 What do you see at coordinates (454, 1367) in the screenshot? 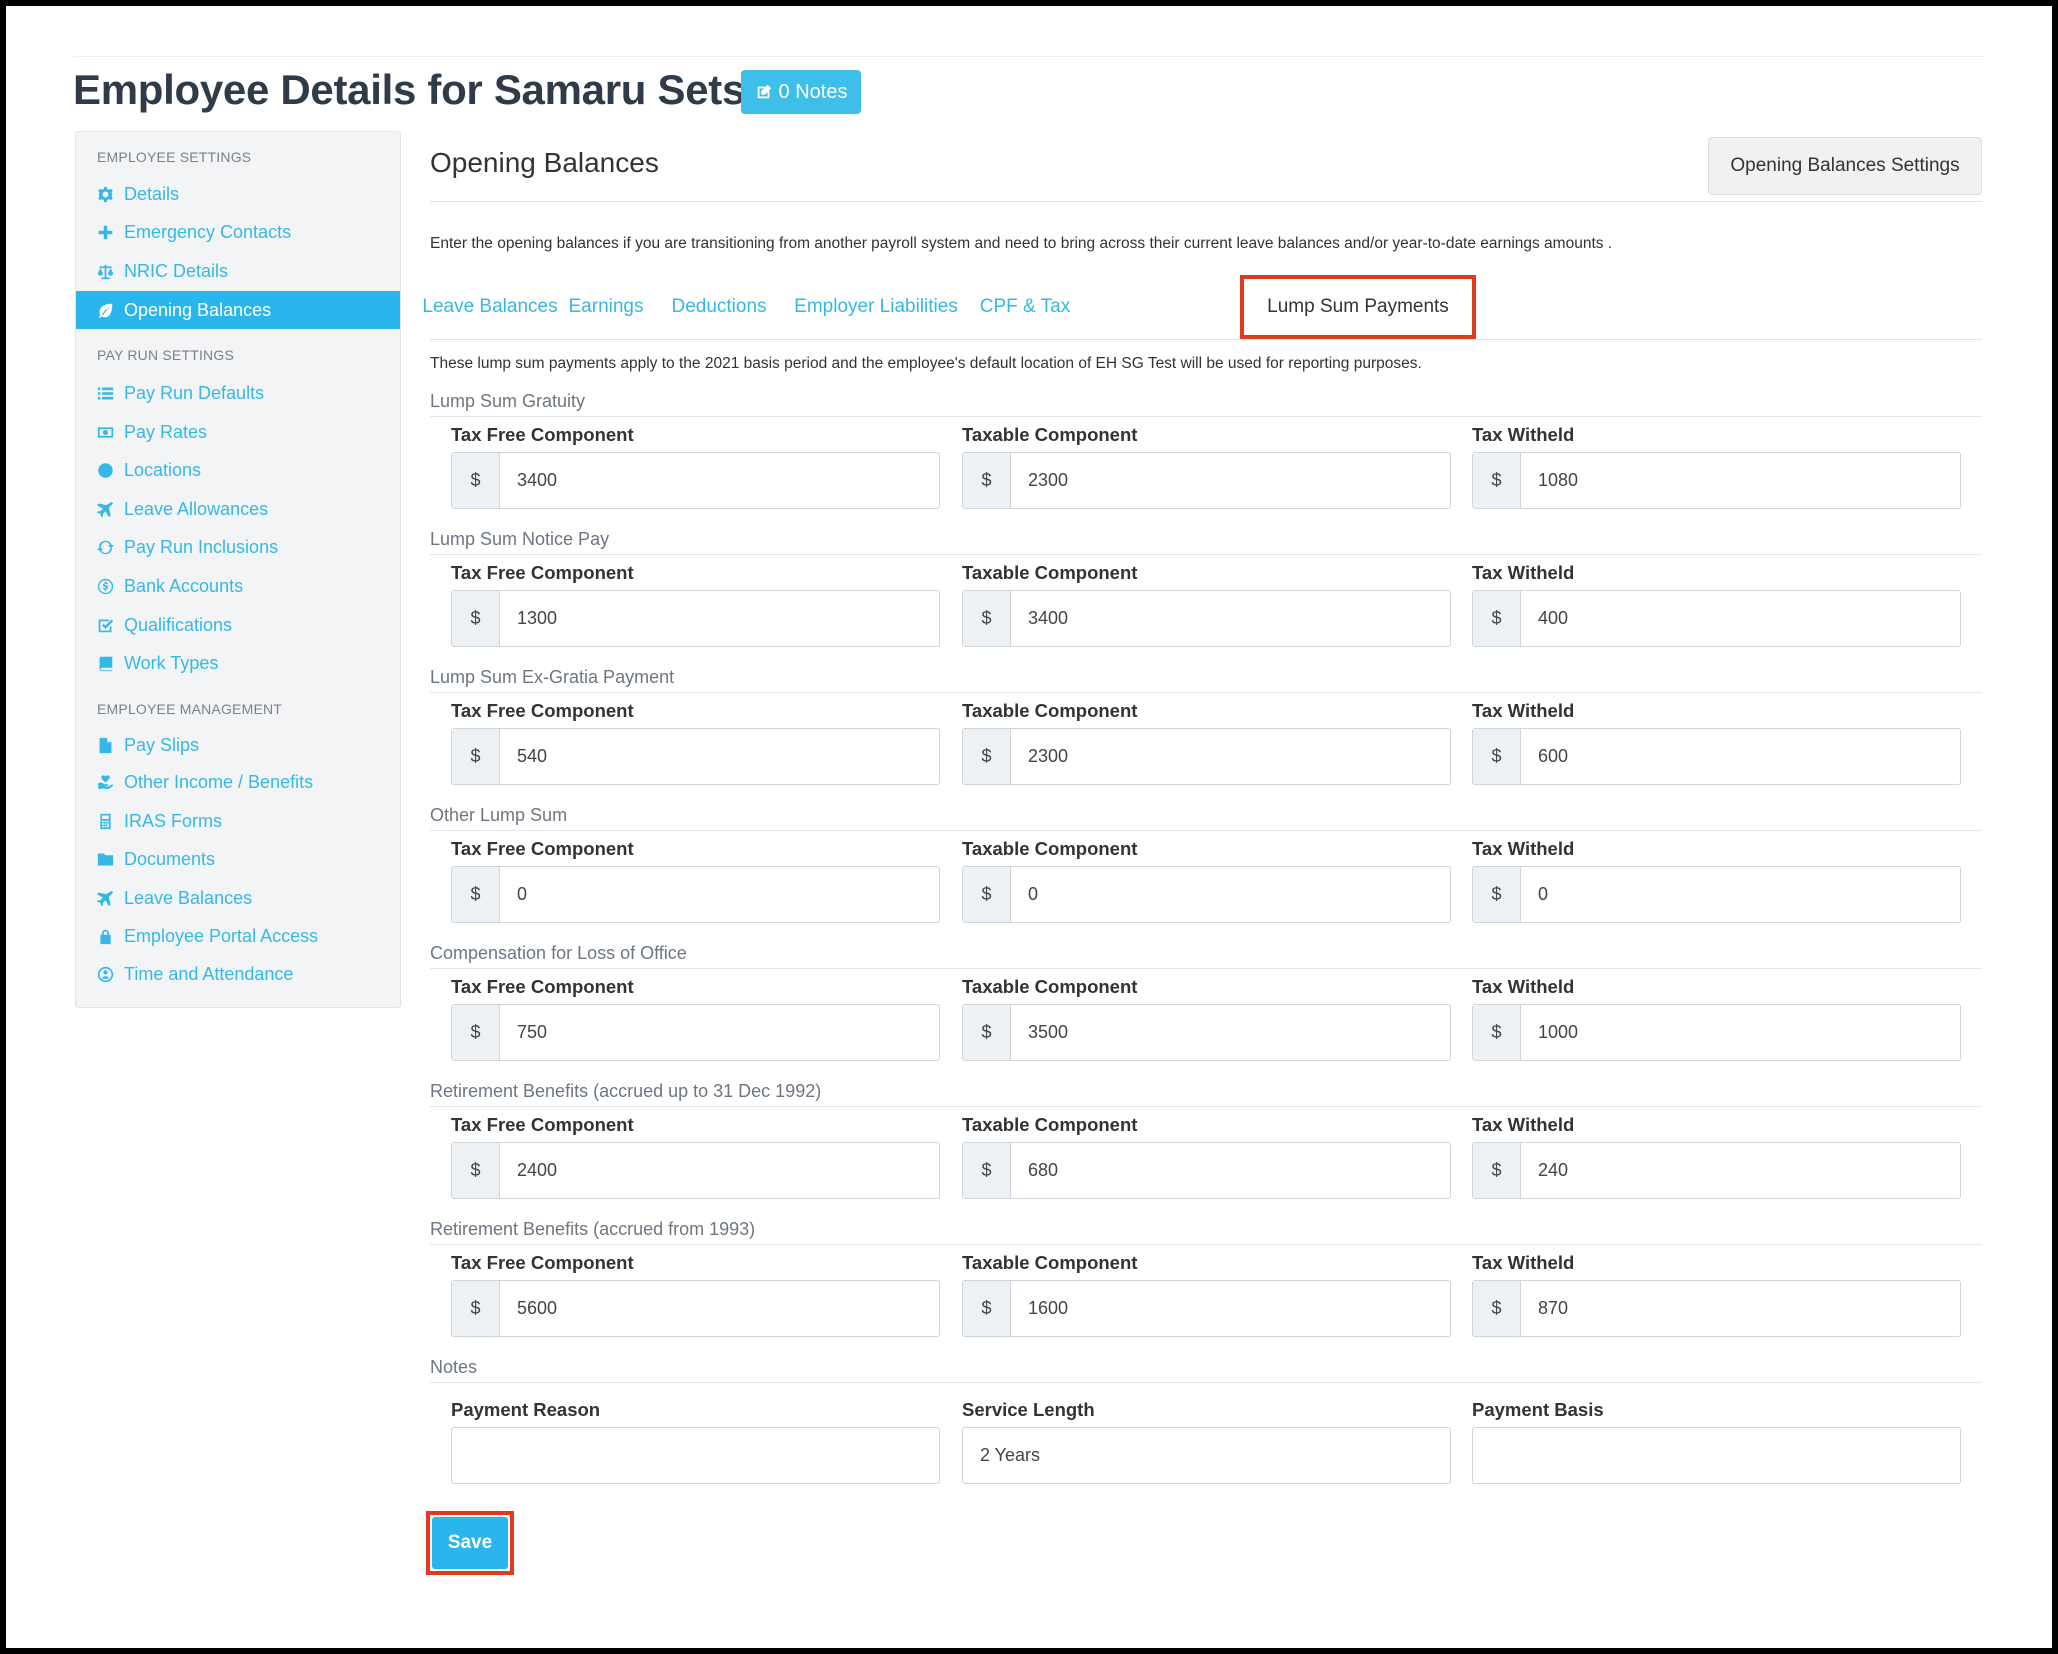
I see `notes-section-title: Notes` at bounding box center [454, 1367].